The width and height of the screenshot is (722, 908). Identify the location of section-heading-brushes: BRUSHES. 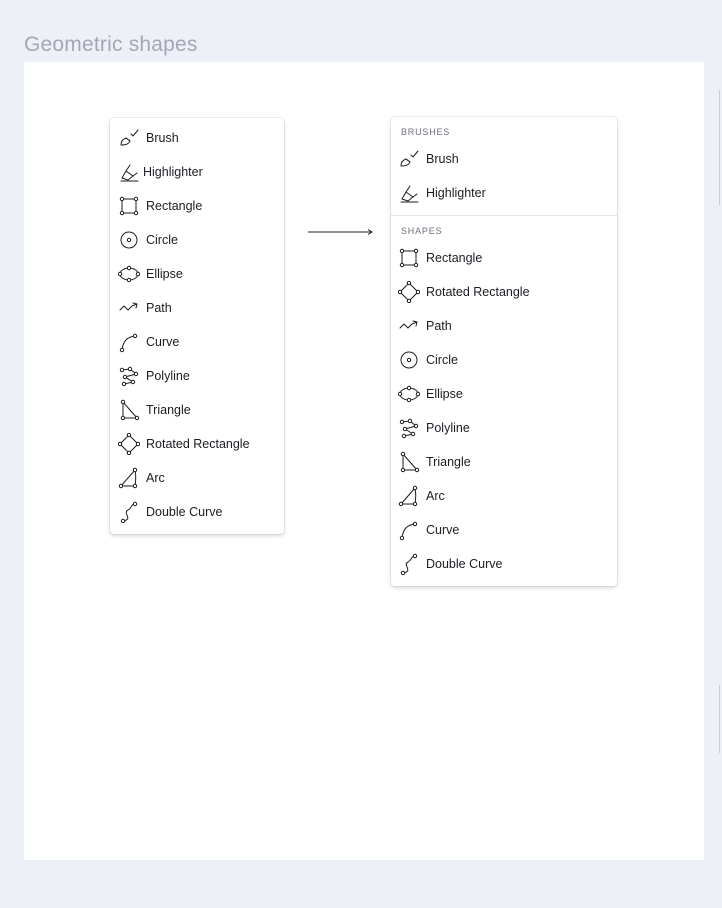
(426, 132).